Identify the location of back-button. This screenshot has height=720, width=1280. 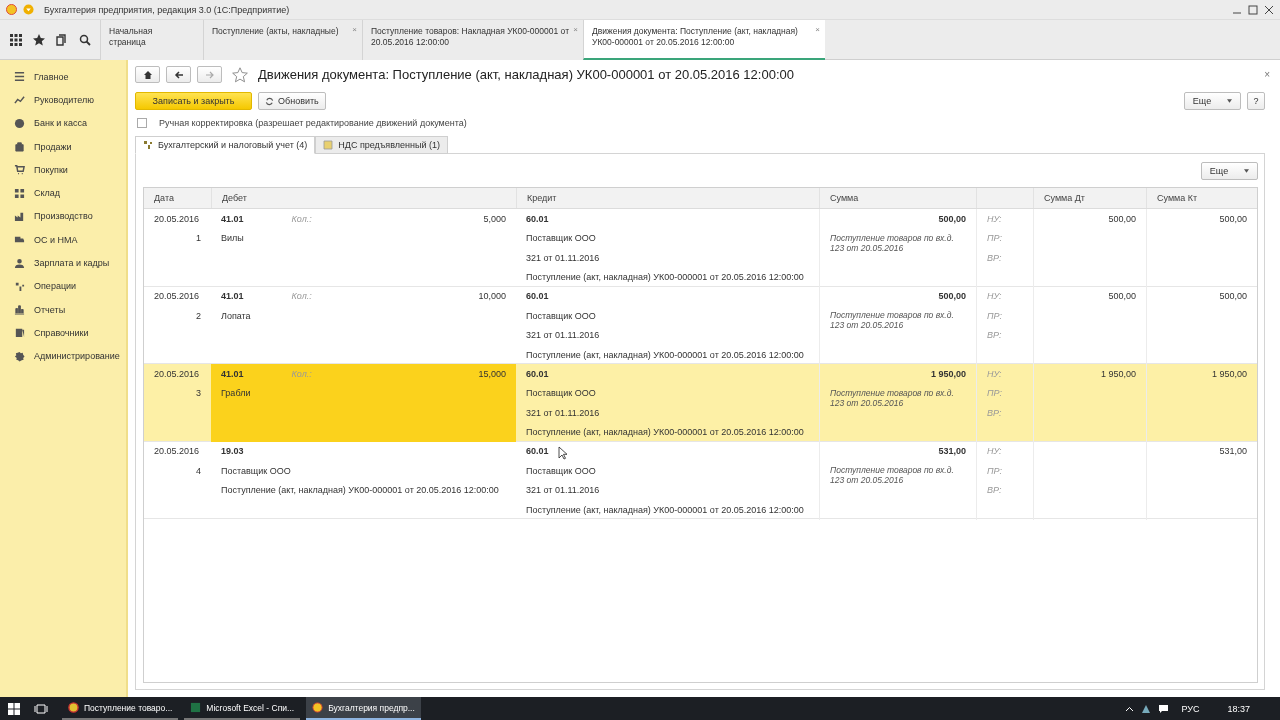
(178, 74).